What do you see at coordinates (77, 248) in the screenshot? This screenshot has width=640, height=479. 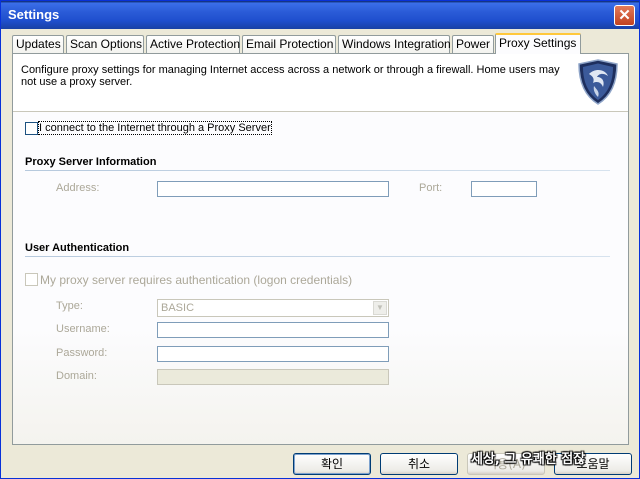 I see `user-auth-section-title: User Authentication` at bounding box center [77, 248].